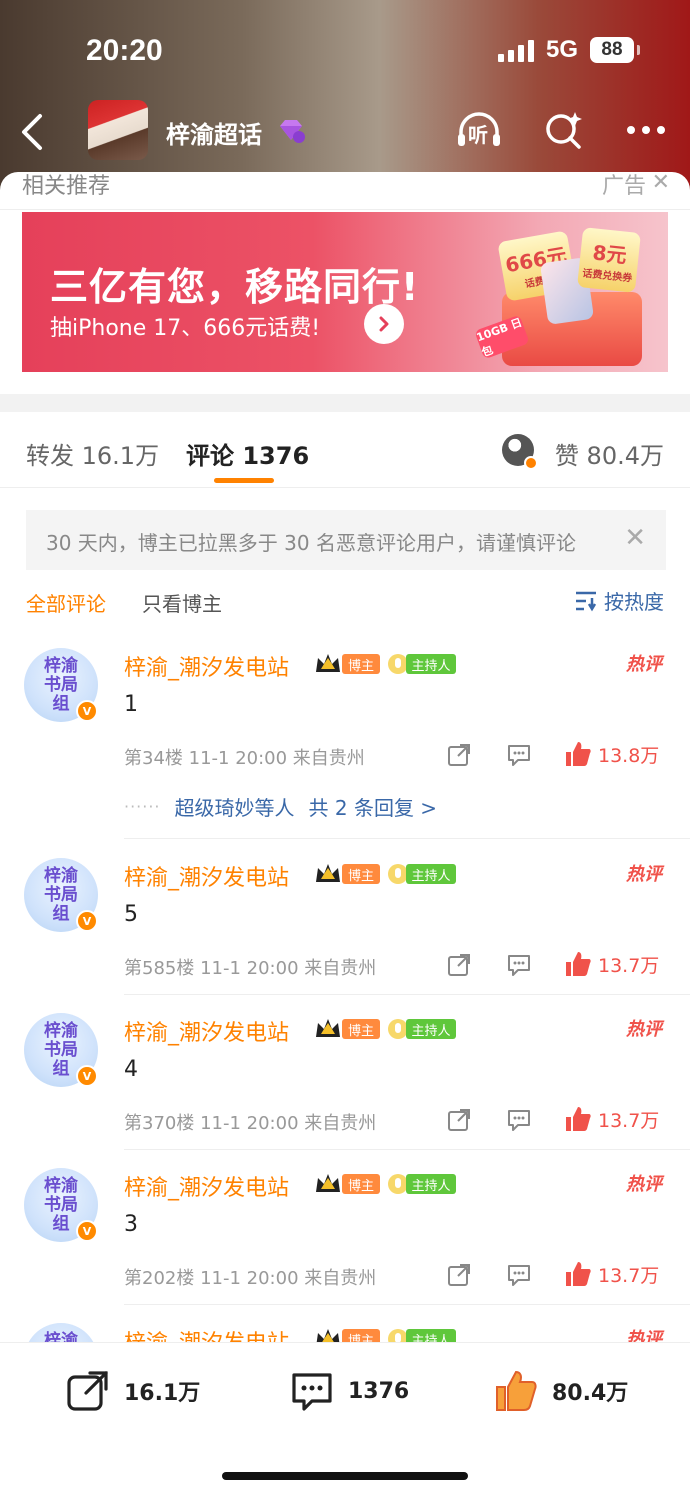  I want to click on comment-meta: 第202楼 11-1 20:00 来自贵州, so click(250, 1278).